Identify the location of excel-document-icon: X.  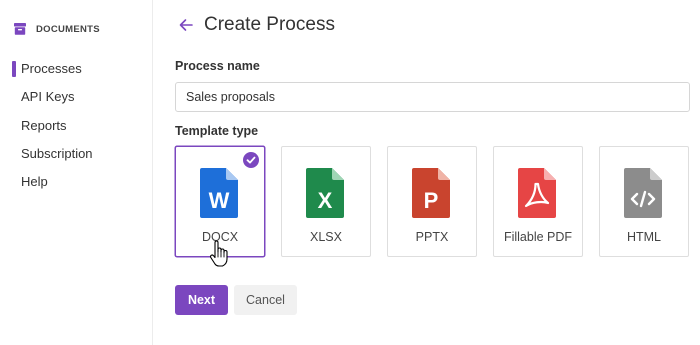
(325, 193).